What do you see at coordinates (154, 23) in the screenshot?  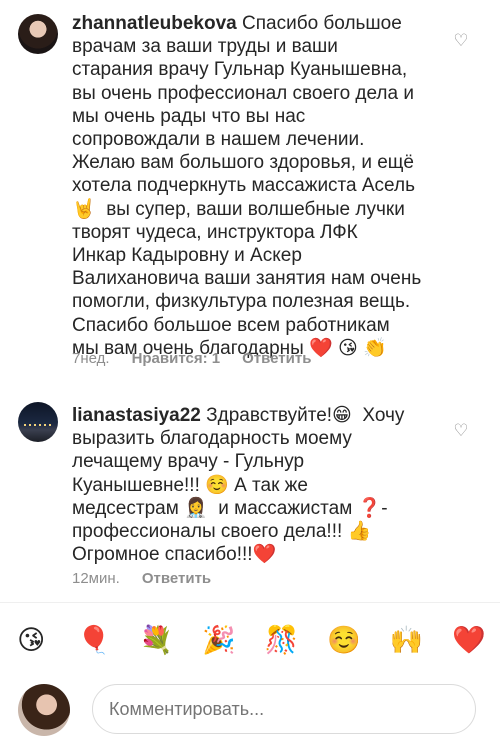 I see `username: zhannatleubekova` at bounding box center [154, 23].